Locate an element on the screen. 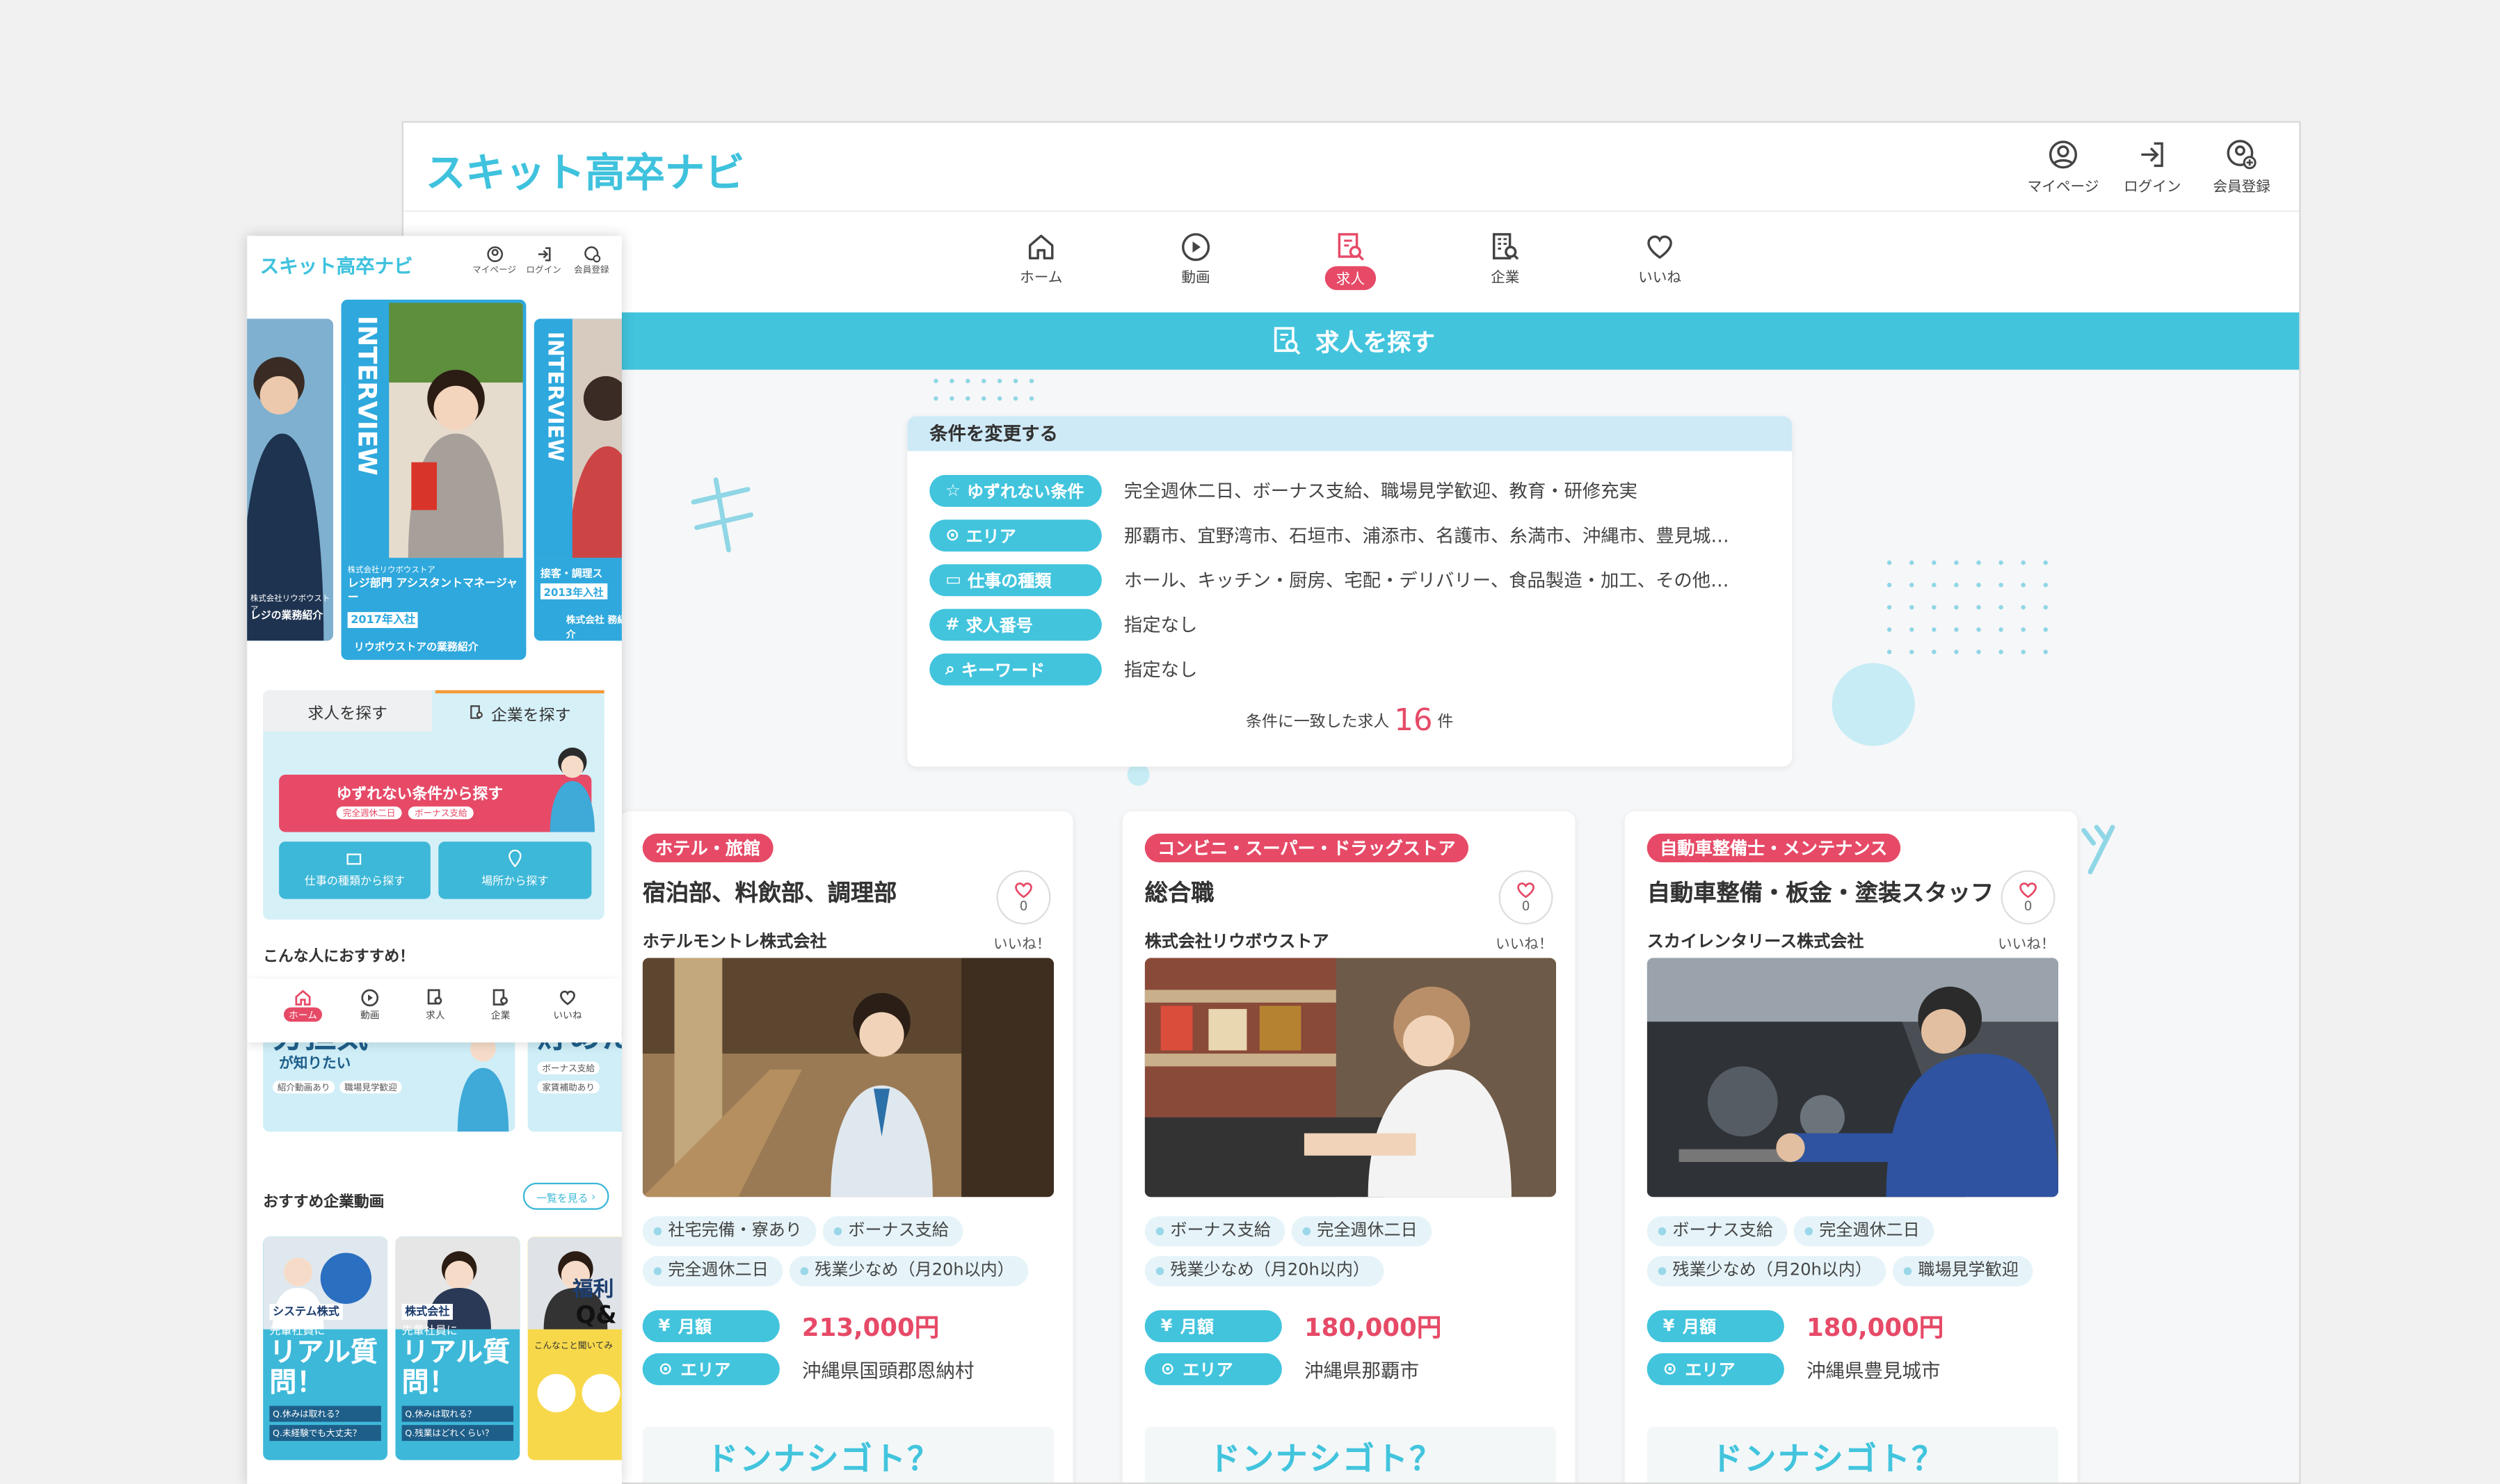 Image resolution: width=2500 pixels, height=1484 pixels. videos-more-label: 一覧を見る is located at coordinates (562, 1197).